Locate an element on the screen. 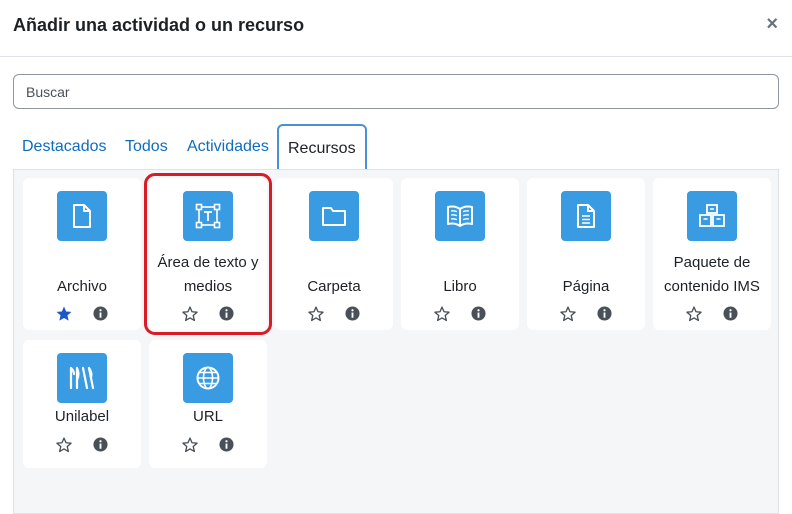 This screenshot has width=792, height=514. unilabel-icon is located at coordinates (82, 378).